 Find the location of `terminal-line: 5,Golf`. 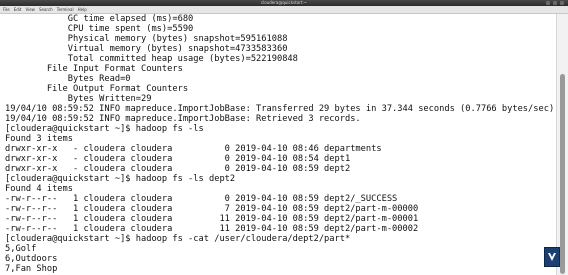

terminal-line: 5,Golf is located at coordinates (21, 249).